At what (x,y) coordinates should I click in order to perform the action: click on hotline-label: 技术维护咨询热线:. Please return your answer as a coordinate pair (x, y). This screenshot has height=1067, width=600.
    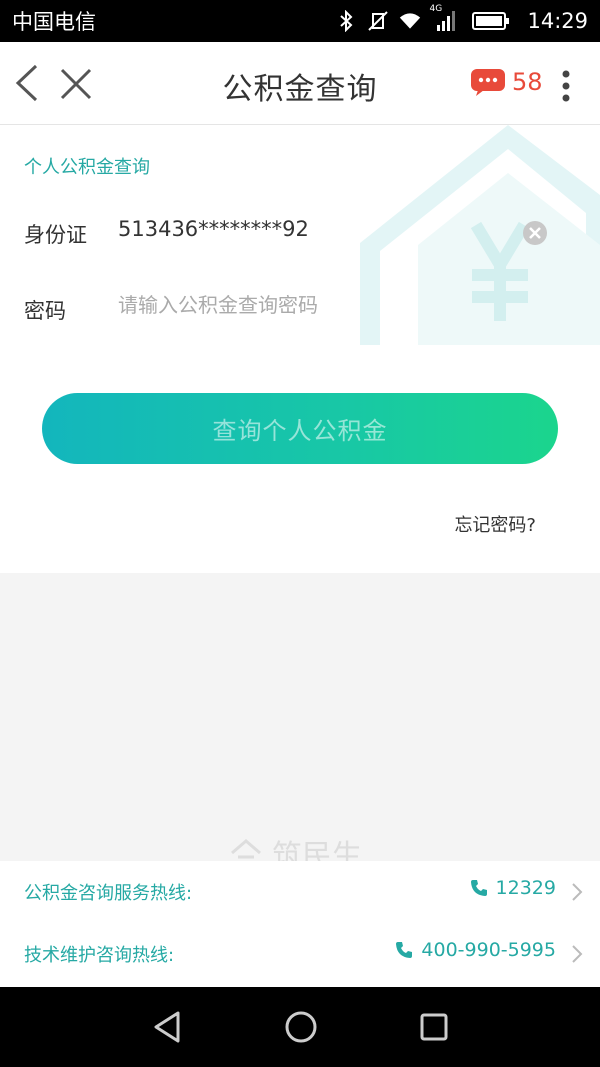
    Looking at the image, I should click on (99, 955).